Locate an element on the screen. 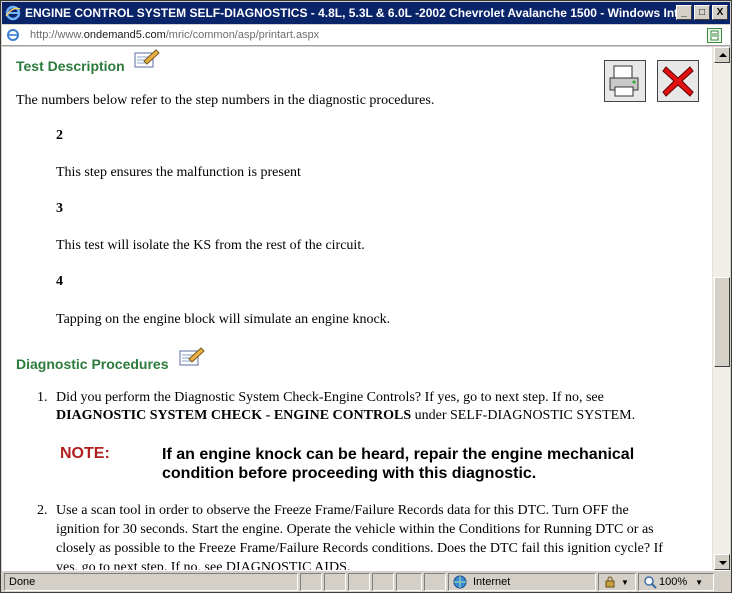  test-description-heading: Test Description is located at coordinates (70, 66).